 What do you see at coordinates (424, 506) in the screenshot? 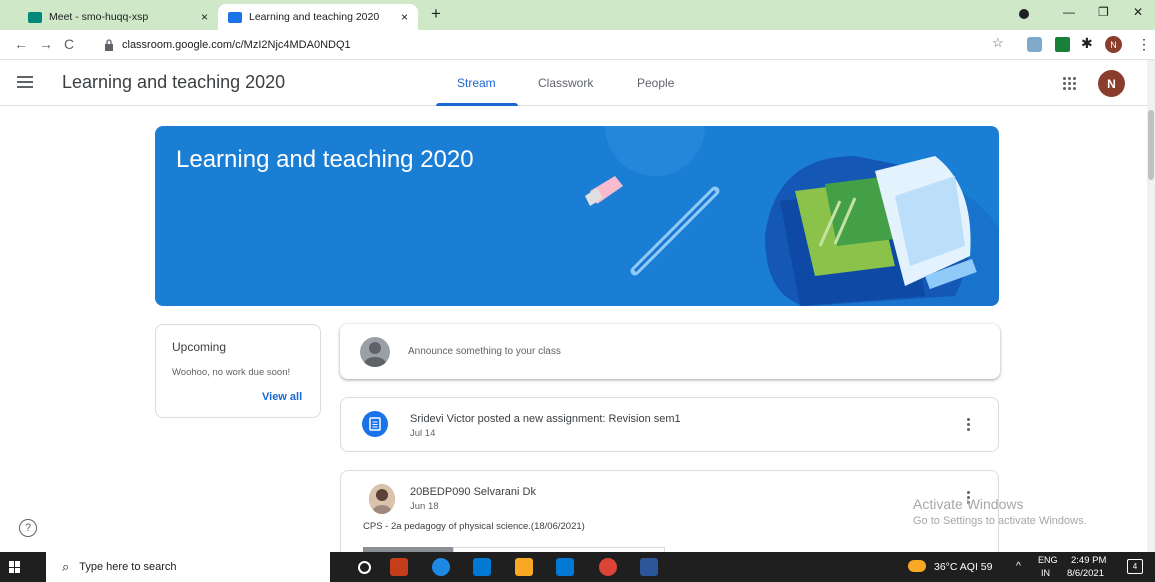
I see `post-date: Jun 18` at bounding box center [424, 506].